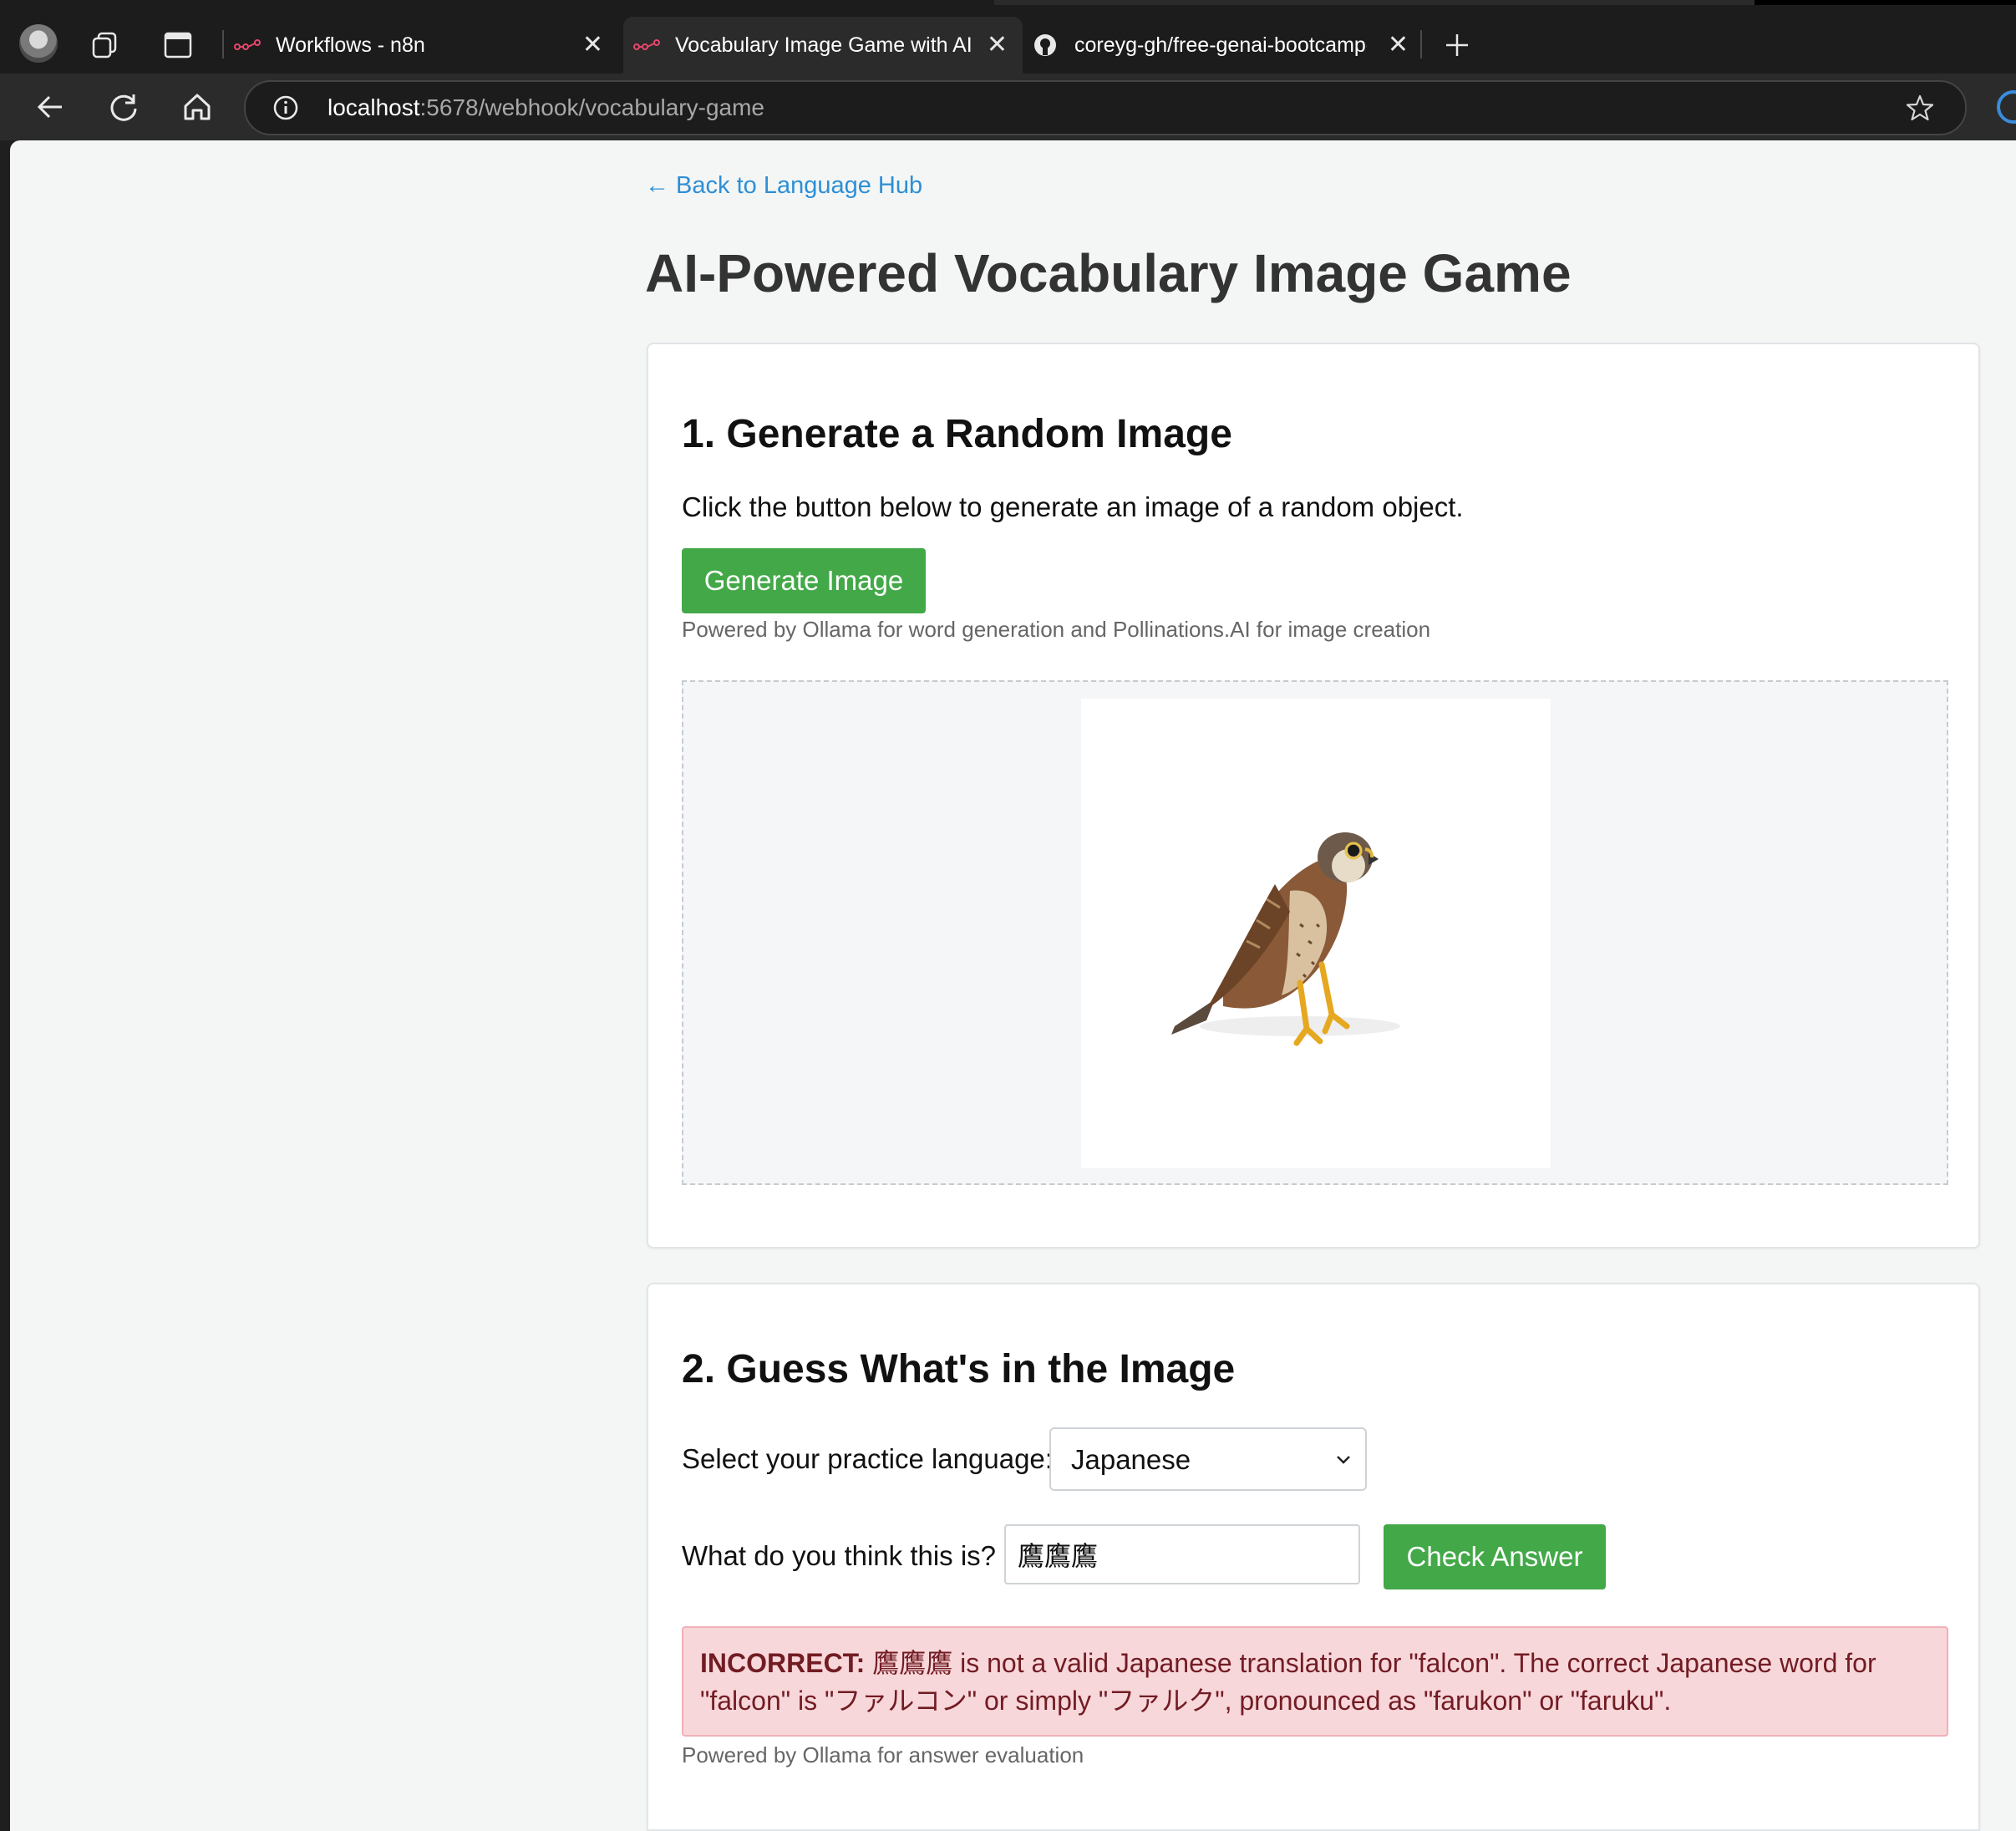 This screenshot has height=1831, width=2016. Describe the element at coordinates (959, 1369) in the screenshot. I see `section-heading: 2. Guess What's in the Image` at that location.